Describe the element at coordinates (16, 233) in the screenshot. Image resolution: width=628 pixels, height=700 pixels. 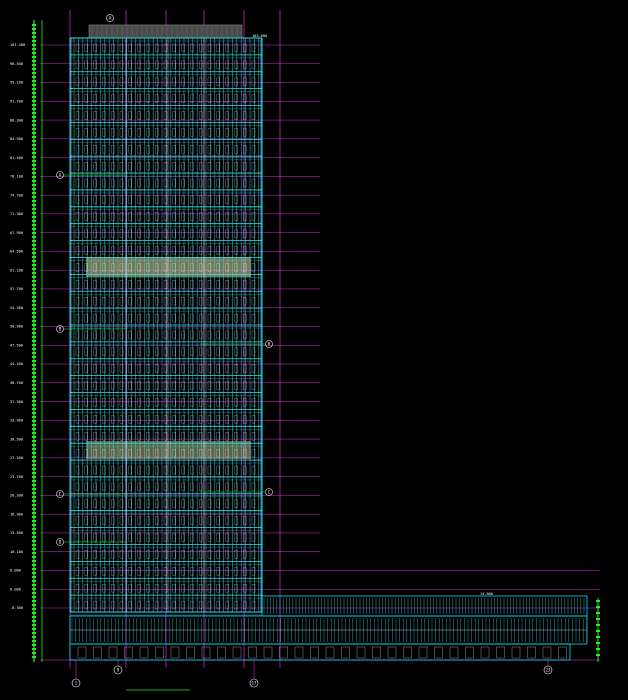
I see `level-label: 67.900` at that location.